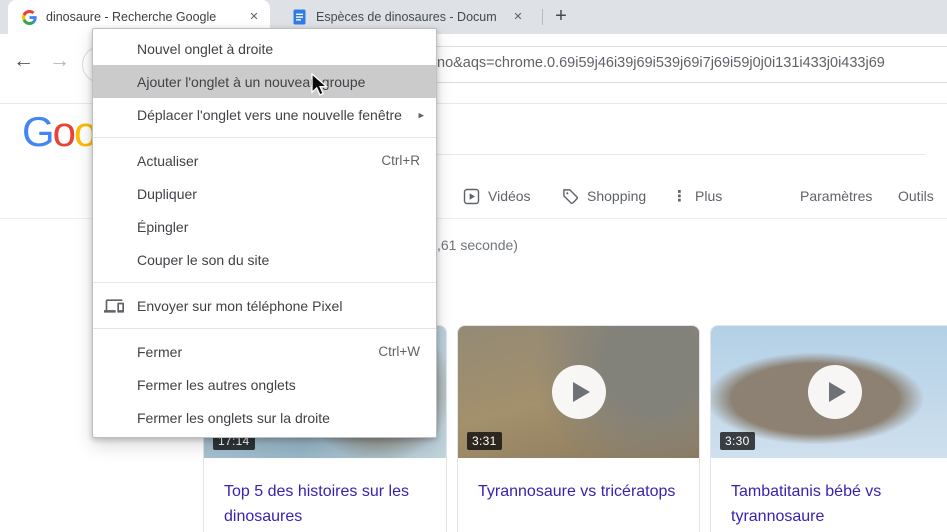  I want to click on video-title-link: Top 5 des histoires sur les dinosaures, so click(317, 504).